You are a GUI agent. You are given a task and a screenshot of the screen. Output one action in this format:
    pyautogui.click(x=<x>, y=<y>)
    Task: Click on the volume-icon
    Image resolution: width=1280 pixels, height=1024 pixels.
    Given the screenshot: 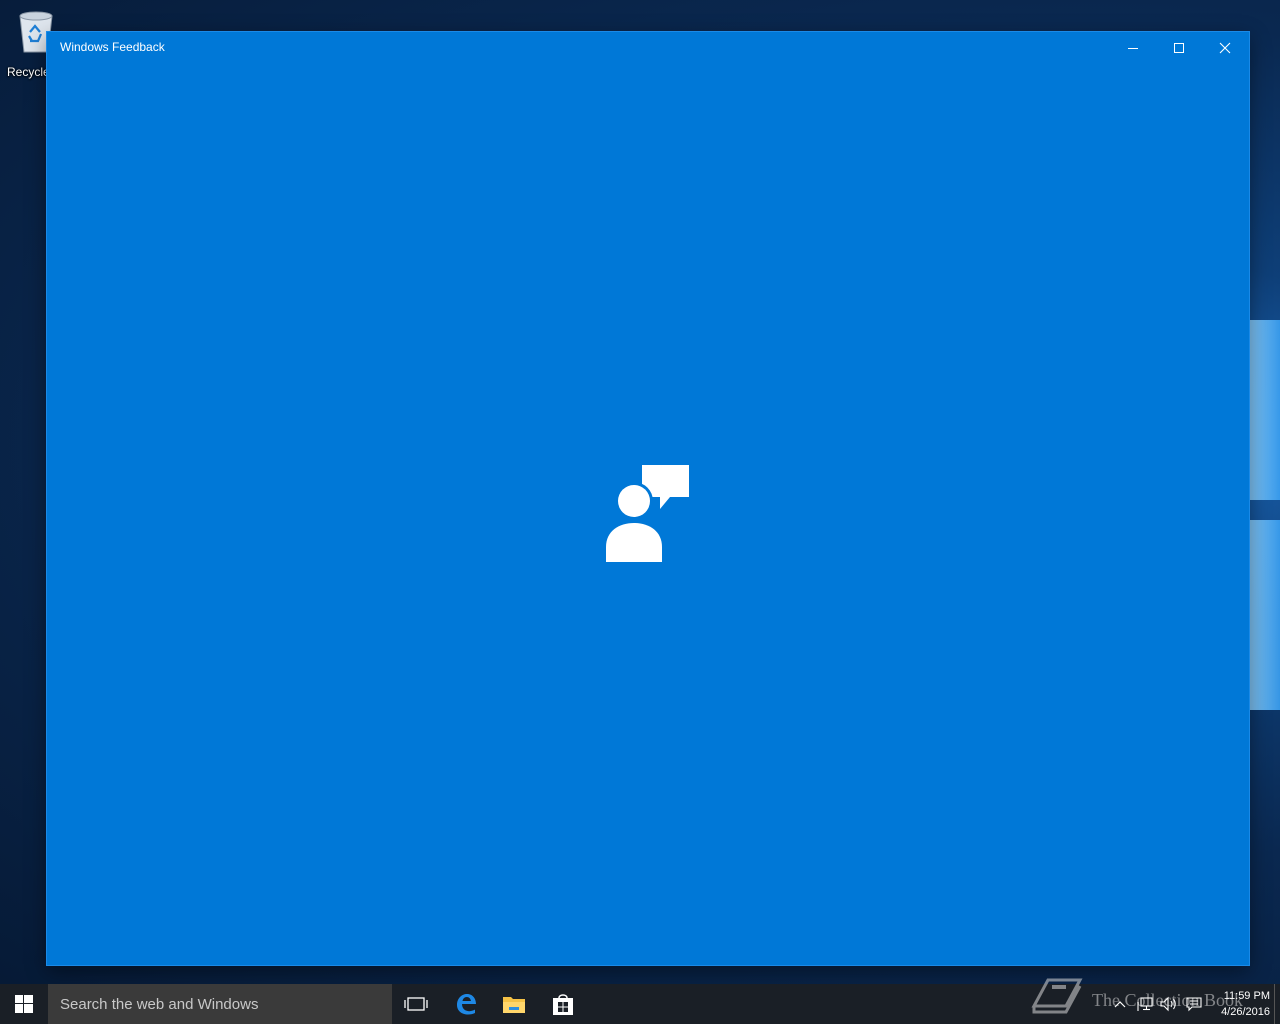 What is the action you would take?
    pyautogui.click(x=1168, y=1004)
    